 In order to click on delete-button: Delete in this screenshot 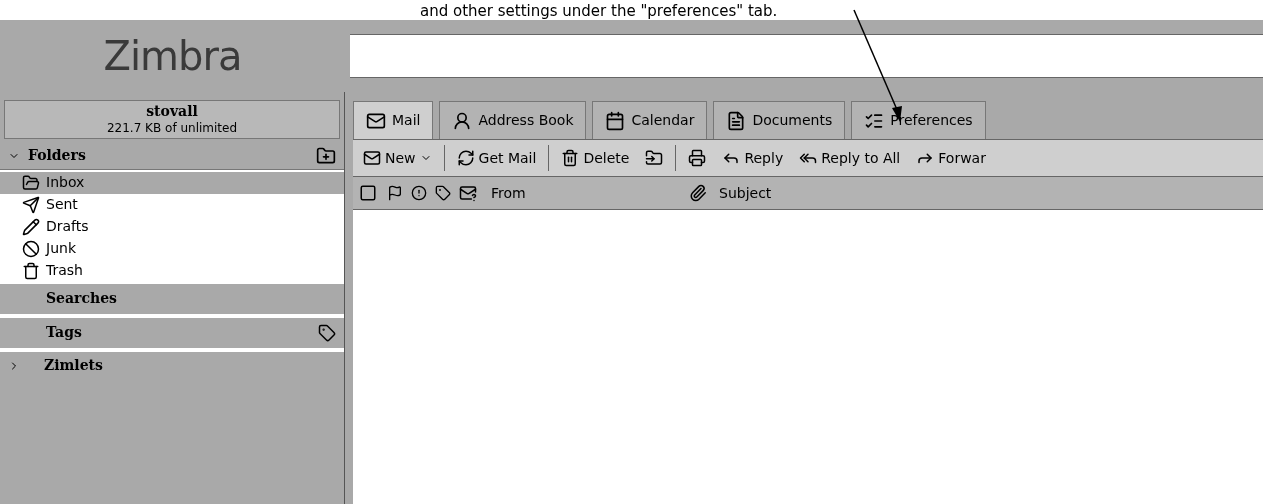, I will do `click(595, 158)`.